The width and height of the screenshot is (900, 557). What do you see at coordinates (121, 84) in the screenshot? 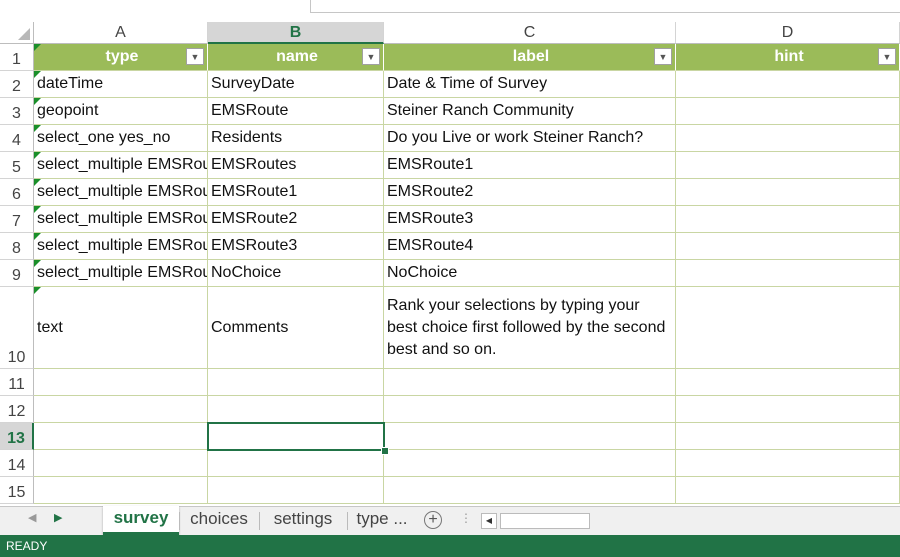
I see `cell-a2: dateTime` at bounding box center [121, 84].